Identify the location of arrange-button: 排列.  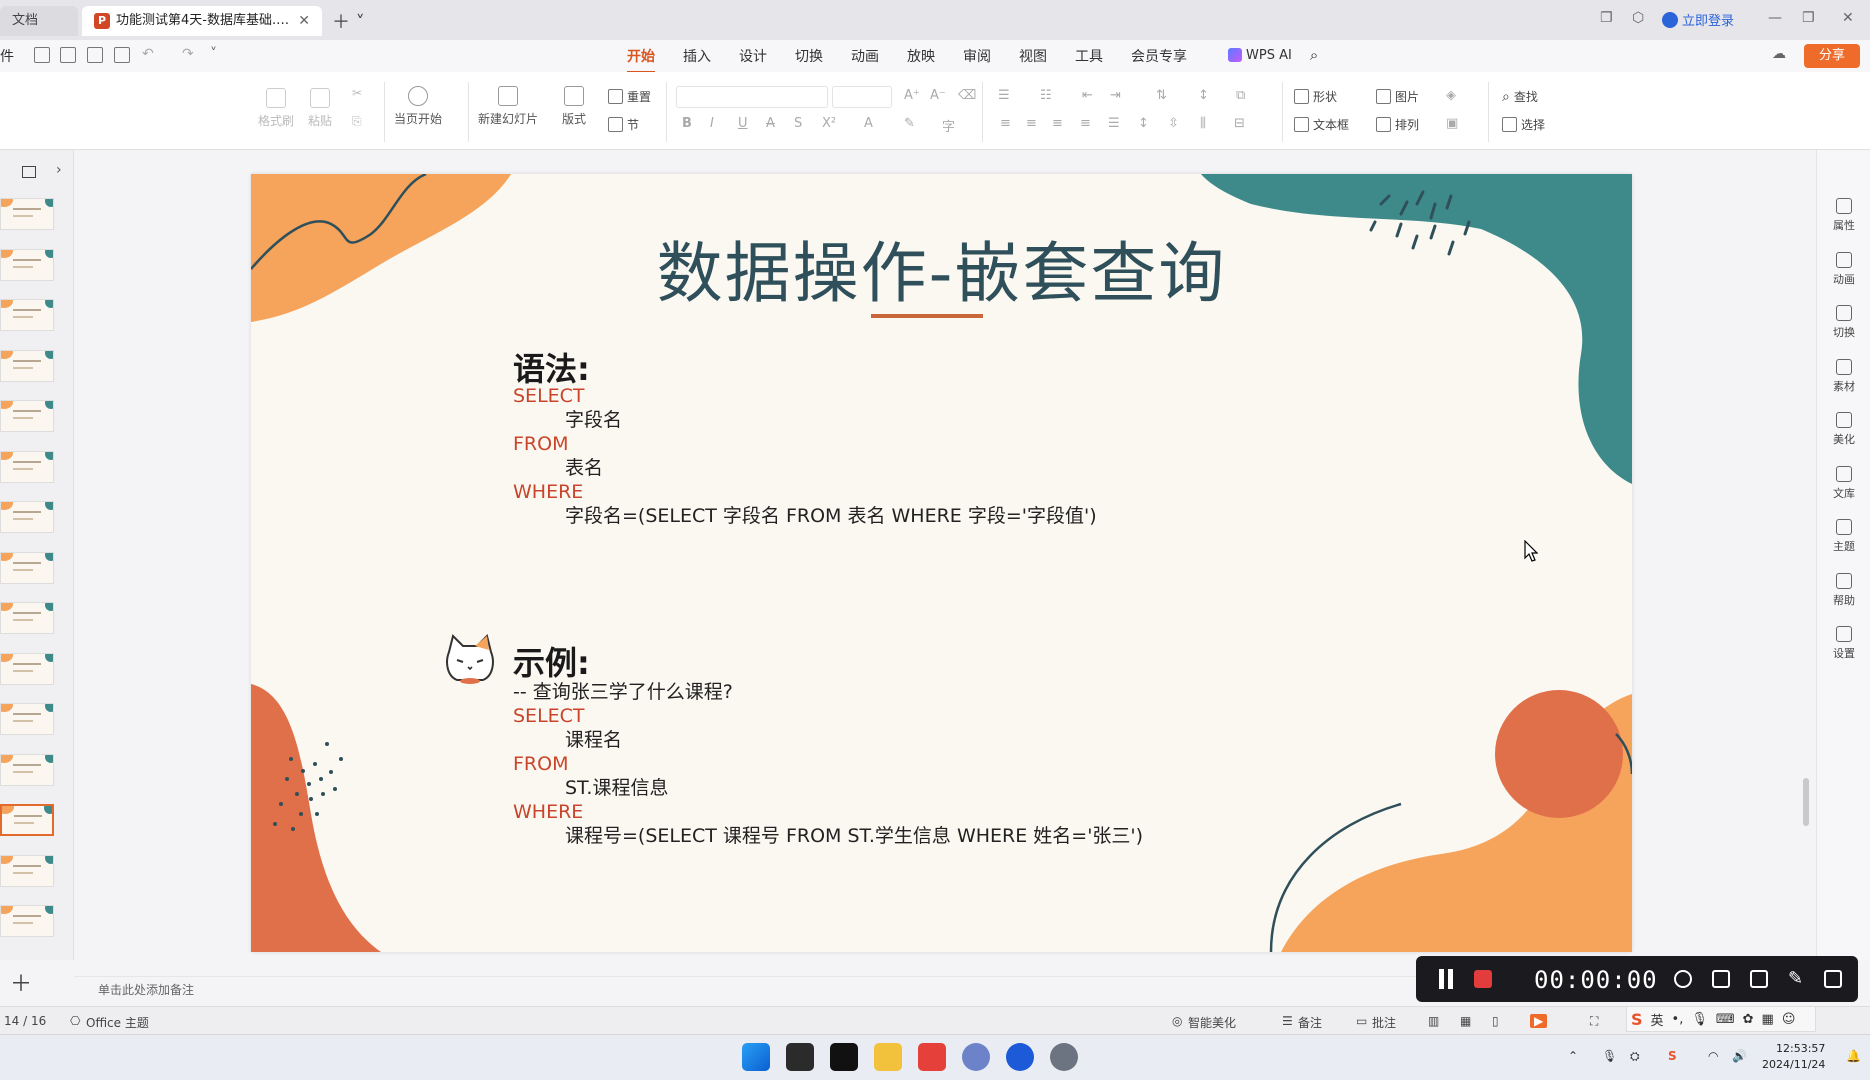
(1397, 124).